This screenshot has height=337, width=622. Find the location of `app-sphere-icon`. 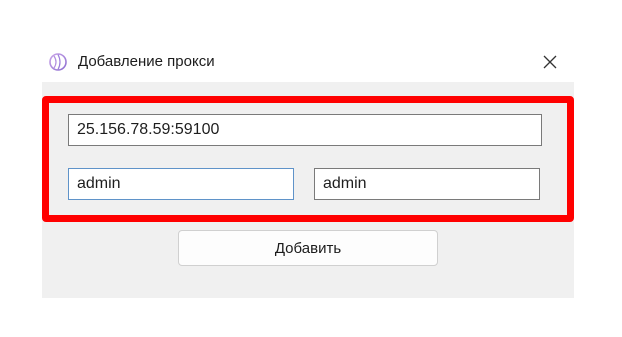

app-sphere-icon is located at coordinates (58, 62).